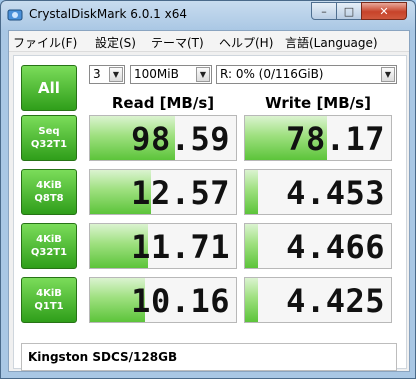 The height and width of the screenshot is (379, 416). Describe the element at coordinates (49, 246) in the screenshot. I see `4kib-q32t1-button: 4KiB Q32T1` at that location.